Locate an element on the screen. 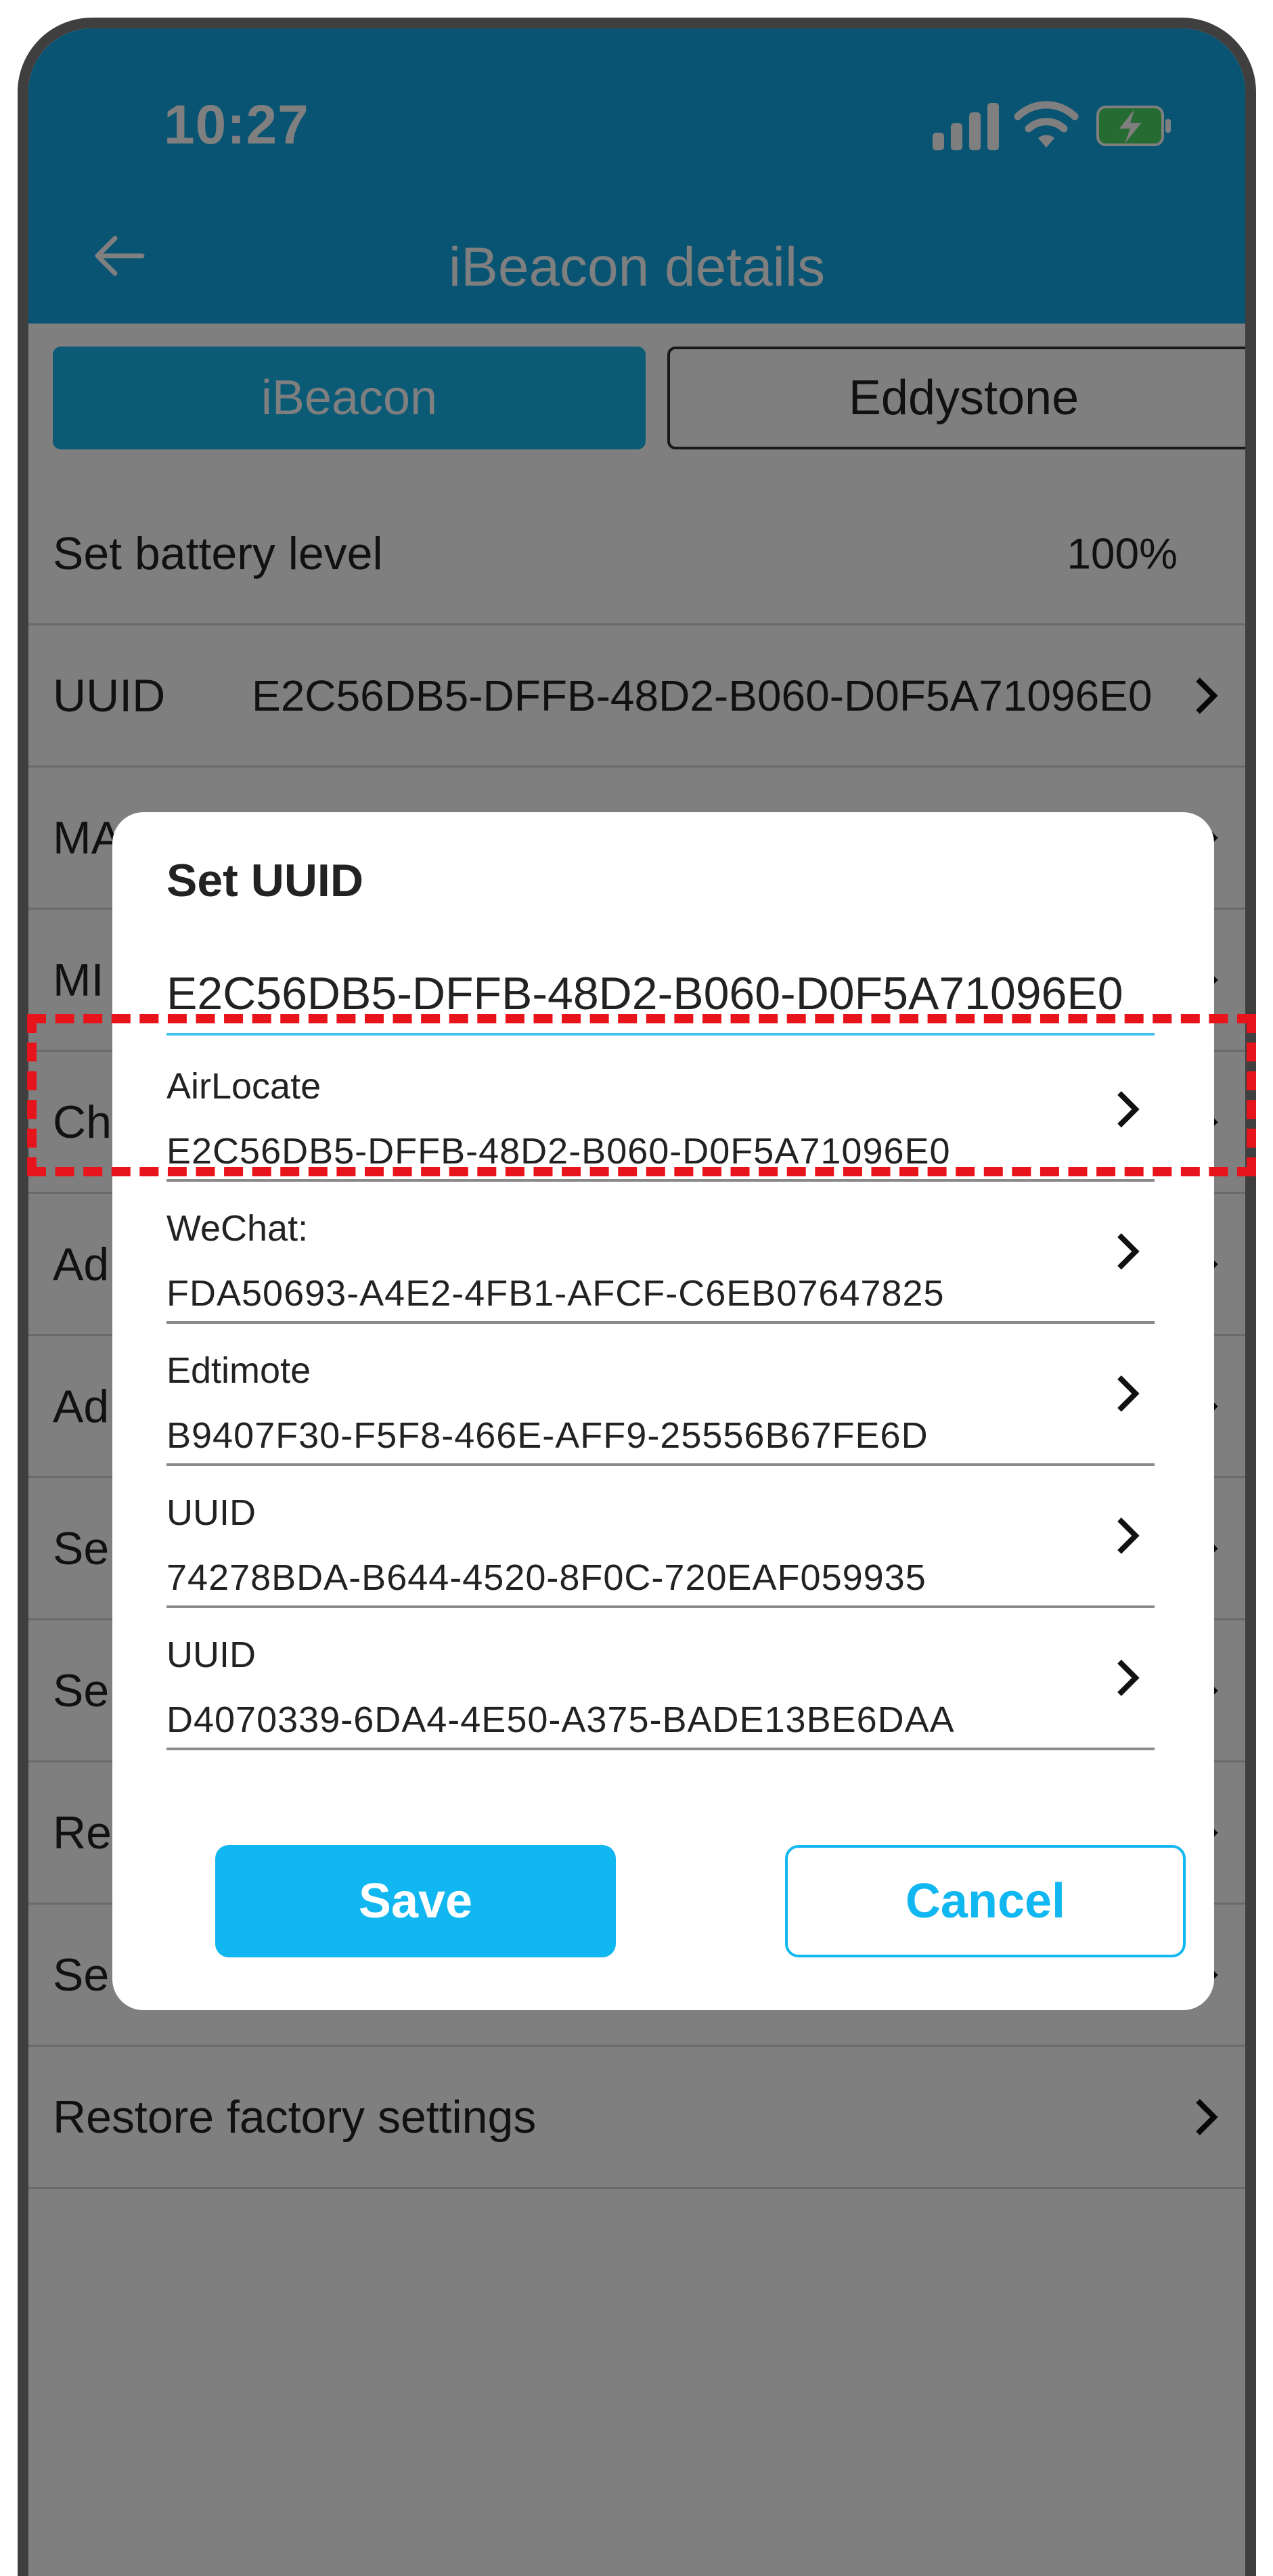 This screenshot has width=1273, height=2576. preset-uuid: FDA50693-A4E2-4FB1-AFCF-C6EB07647825 is located at coordinates (555, 1293).